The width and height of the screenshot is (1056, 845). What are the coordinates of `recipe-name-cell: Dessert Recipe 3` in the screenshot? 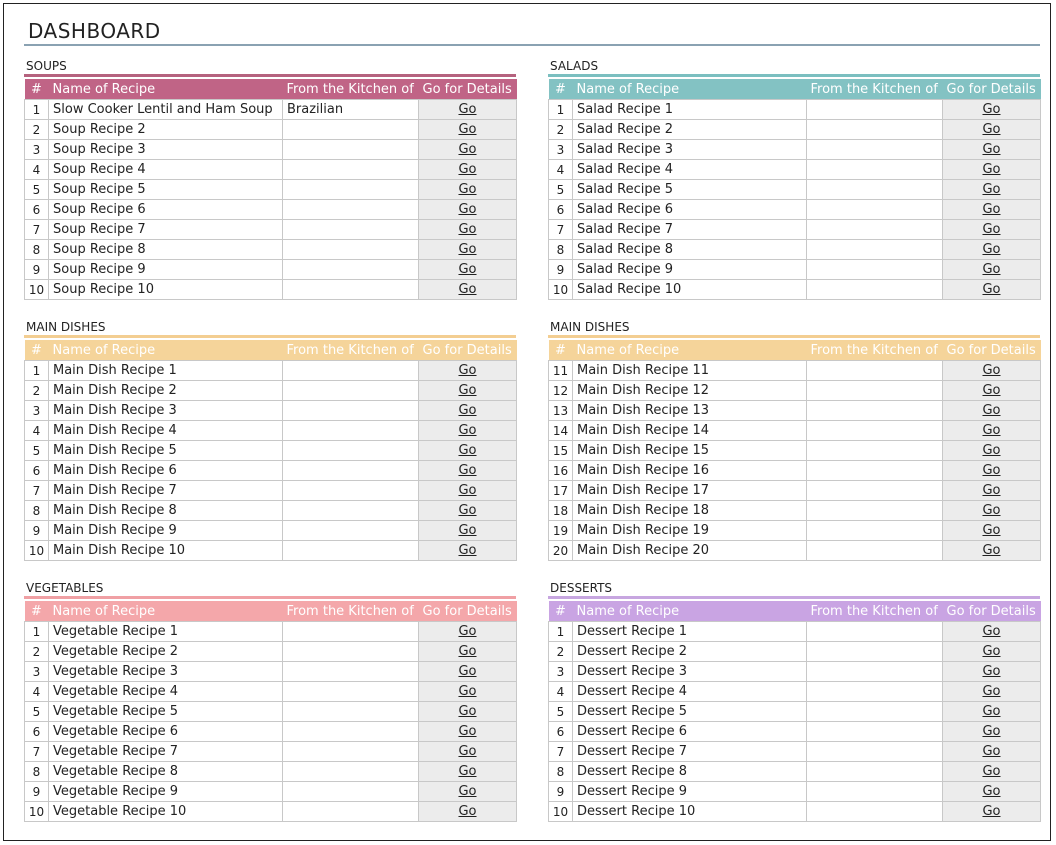 It's located at (689, 671).